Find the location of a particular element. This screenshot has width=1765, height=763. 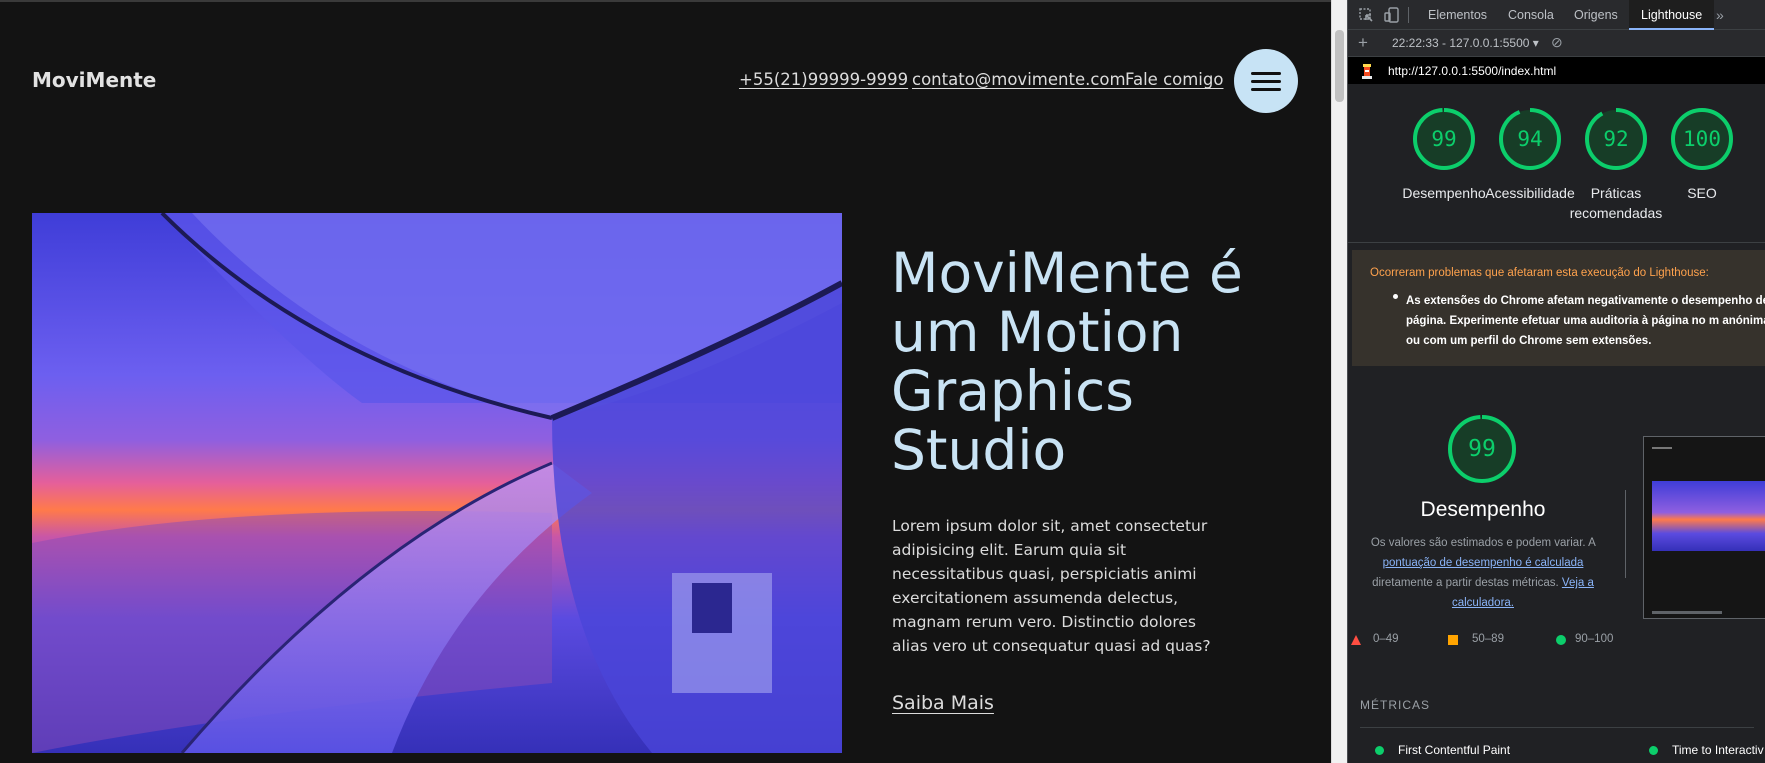

performance-score: 99 is located at coordinates (1482, 449).